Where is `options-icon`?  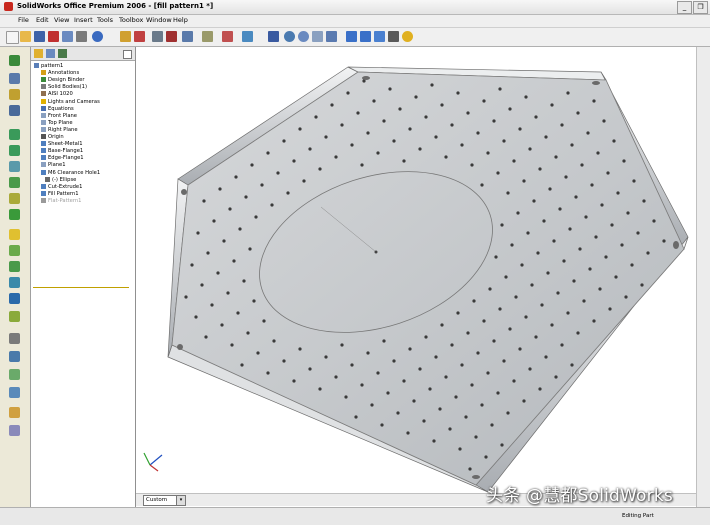 options-icon is located at coordinates (139, 36).